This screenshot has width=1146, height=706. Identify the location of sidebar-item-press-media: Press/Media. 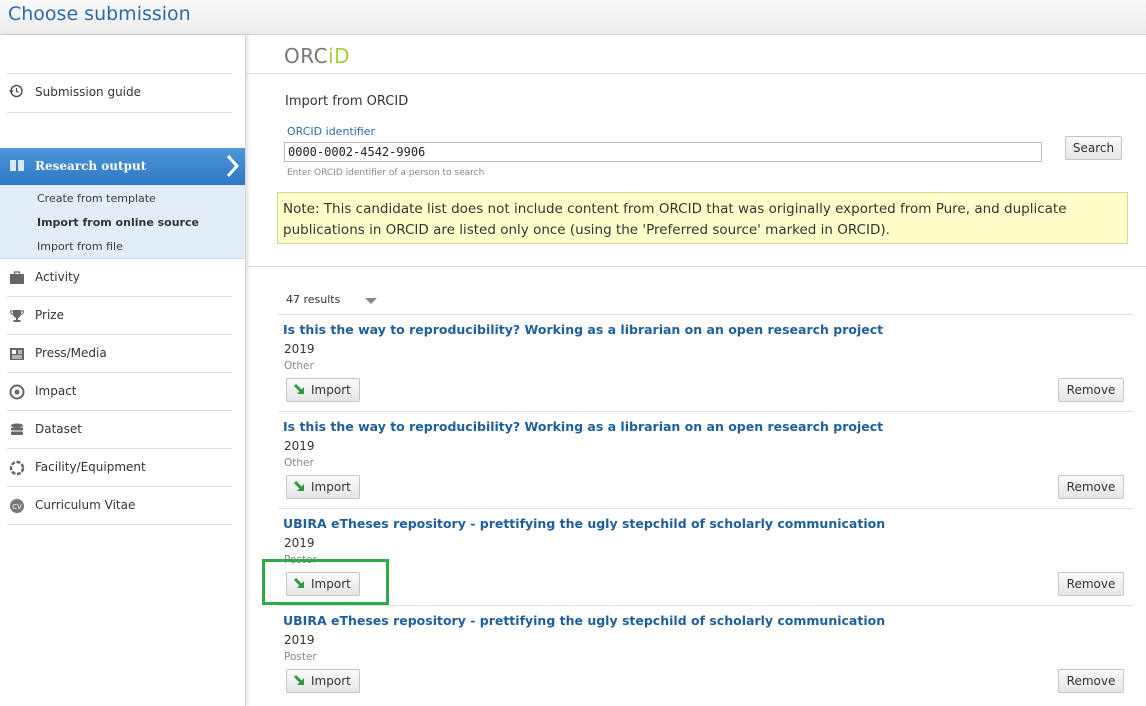
(119, 354).